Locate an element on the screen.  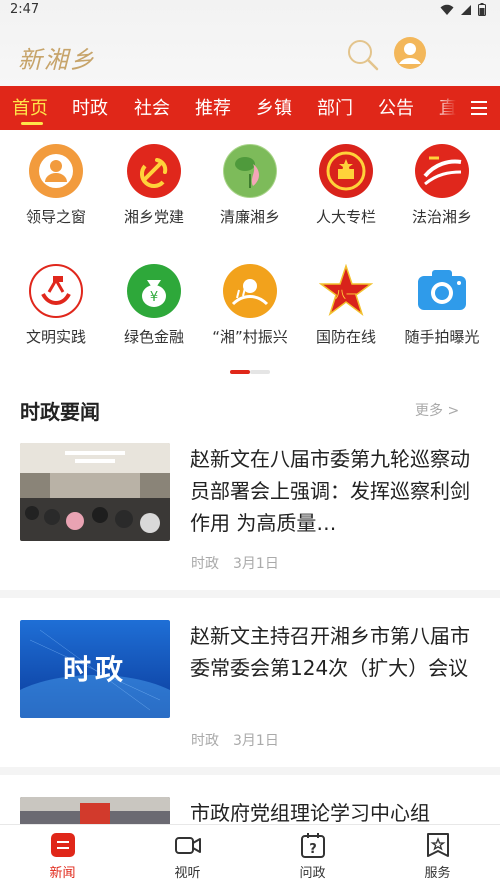
signal-icon is located at coordinates (466, 9).